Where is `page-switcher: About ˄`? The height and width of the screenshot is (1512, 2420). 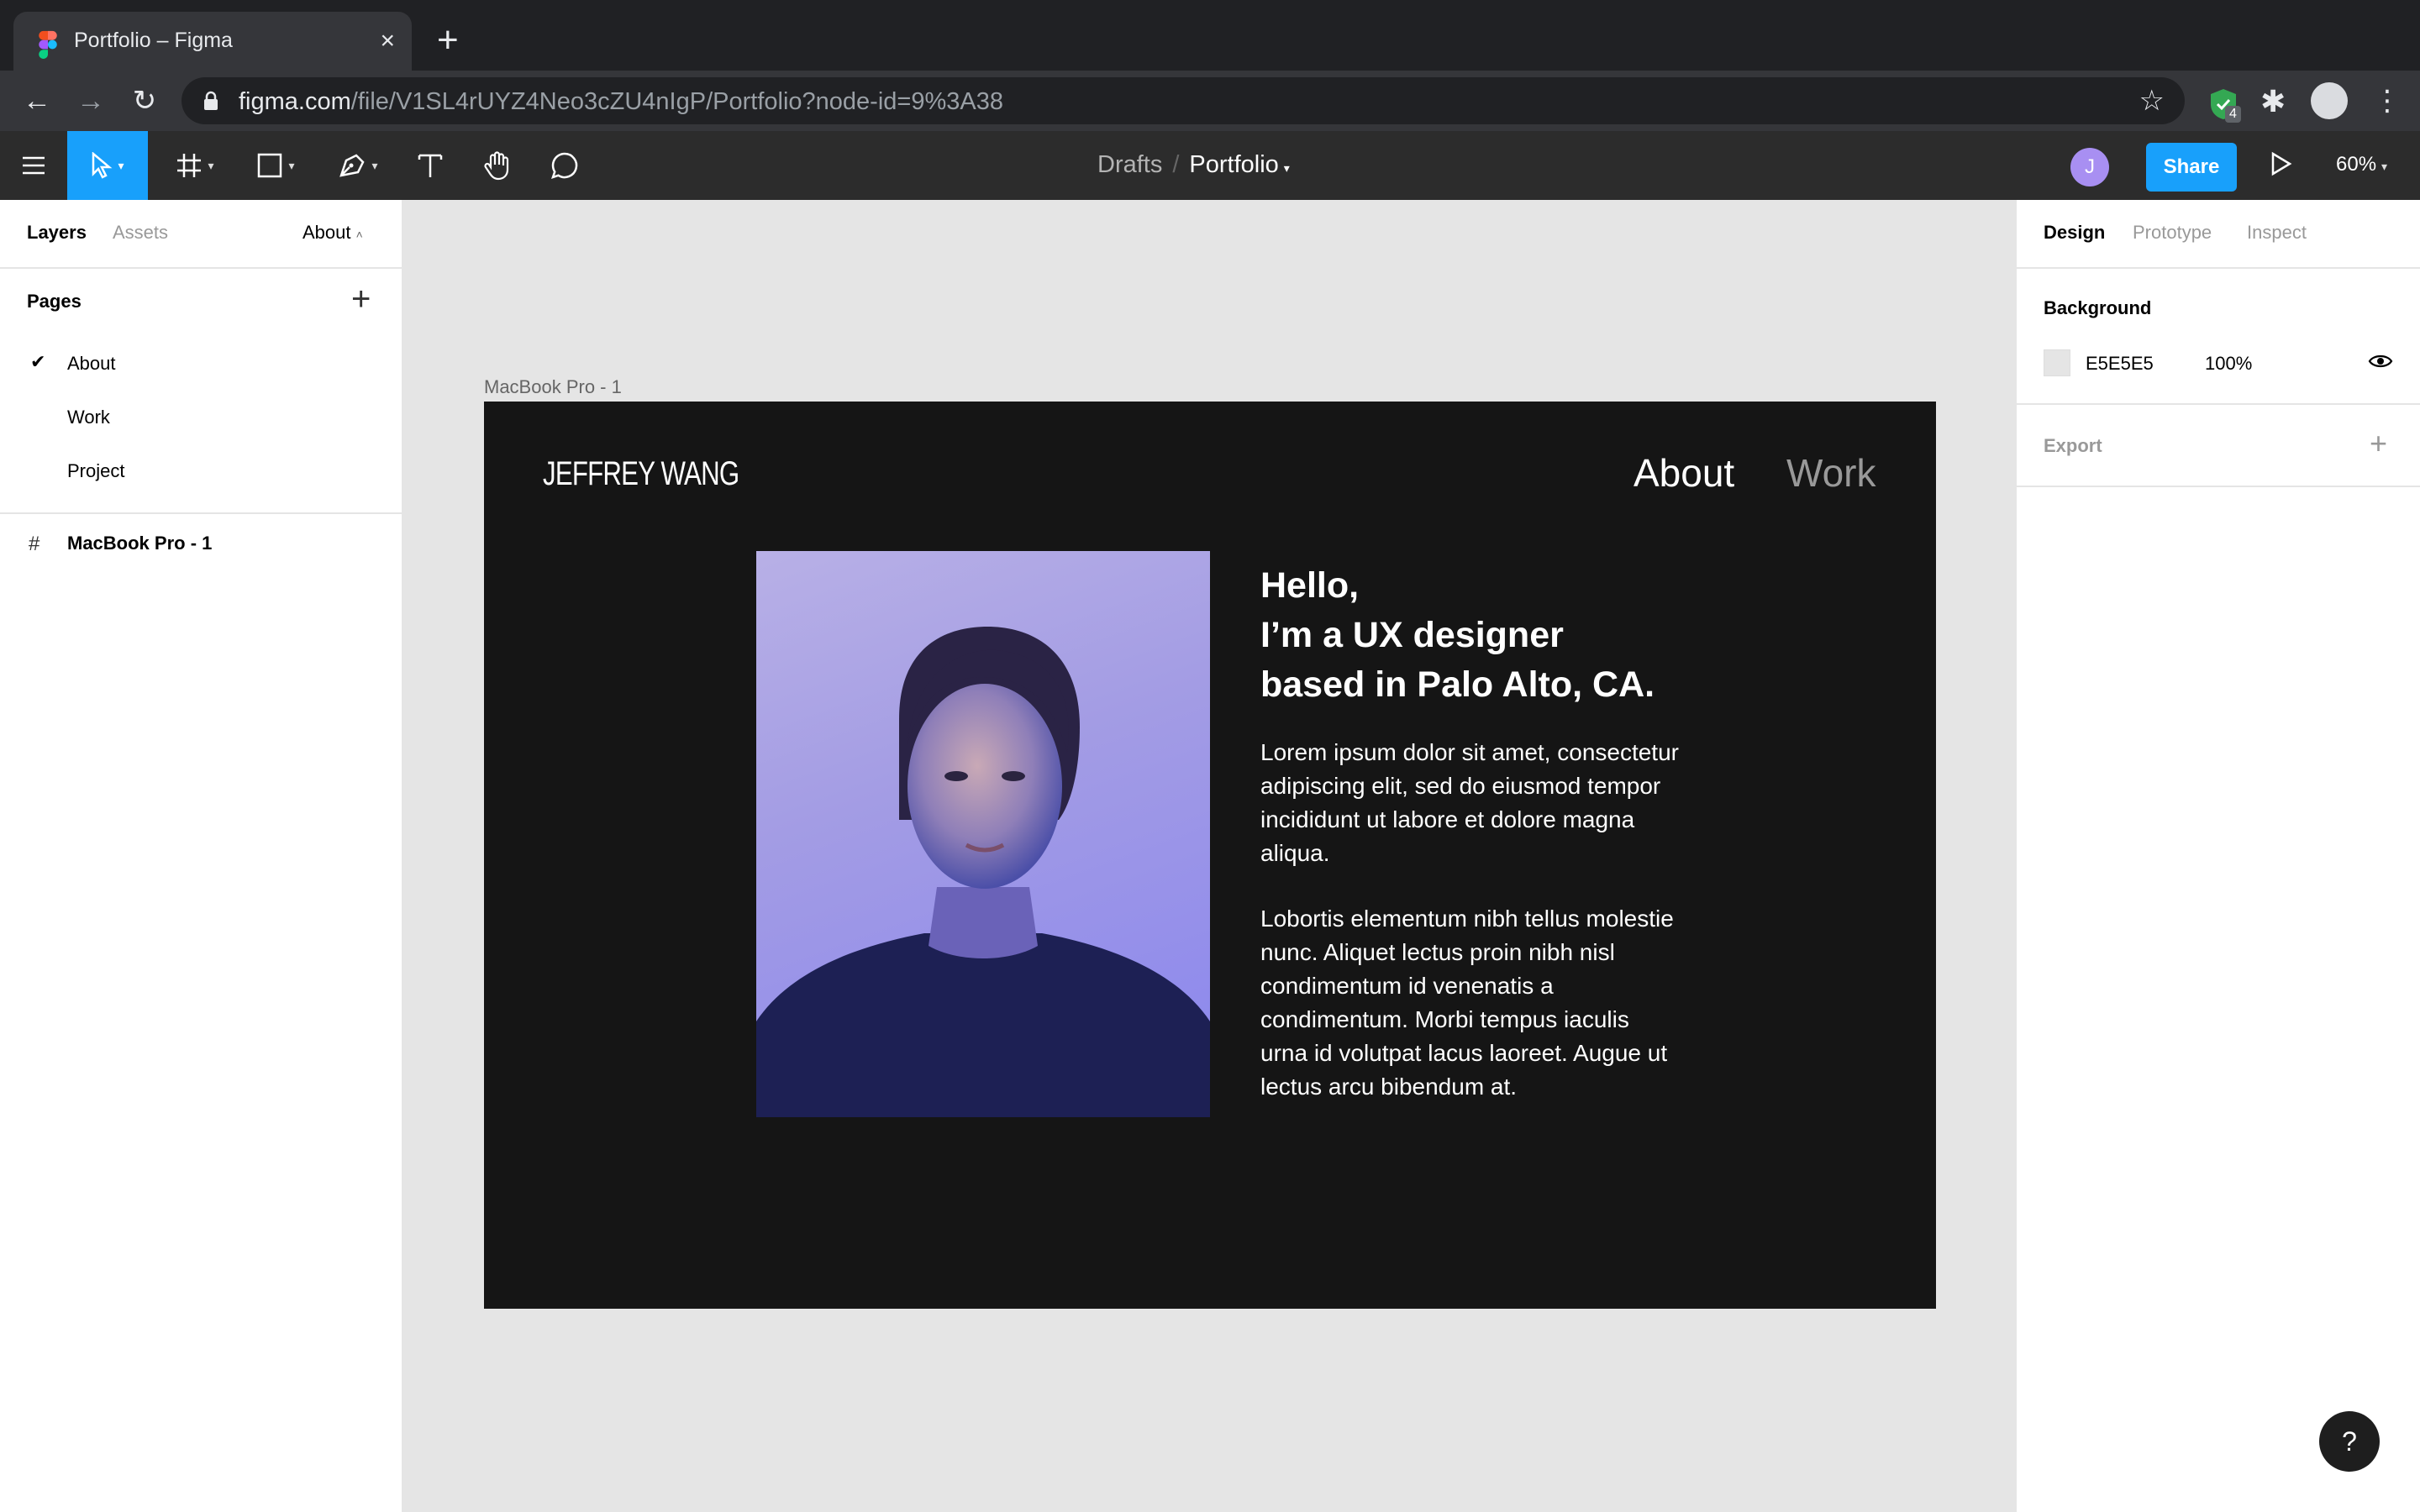
page-switcher: About ˄ is located at coordinates (332, 233).